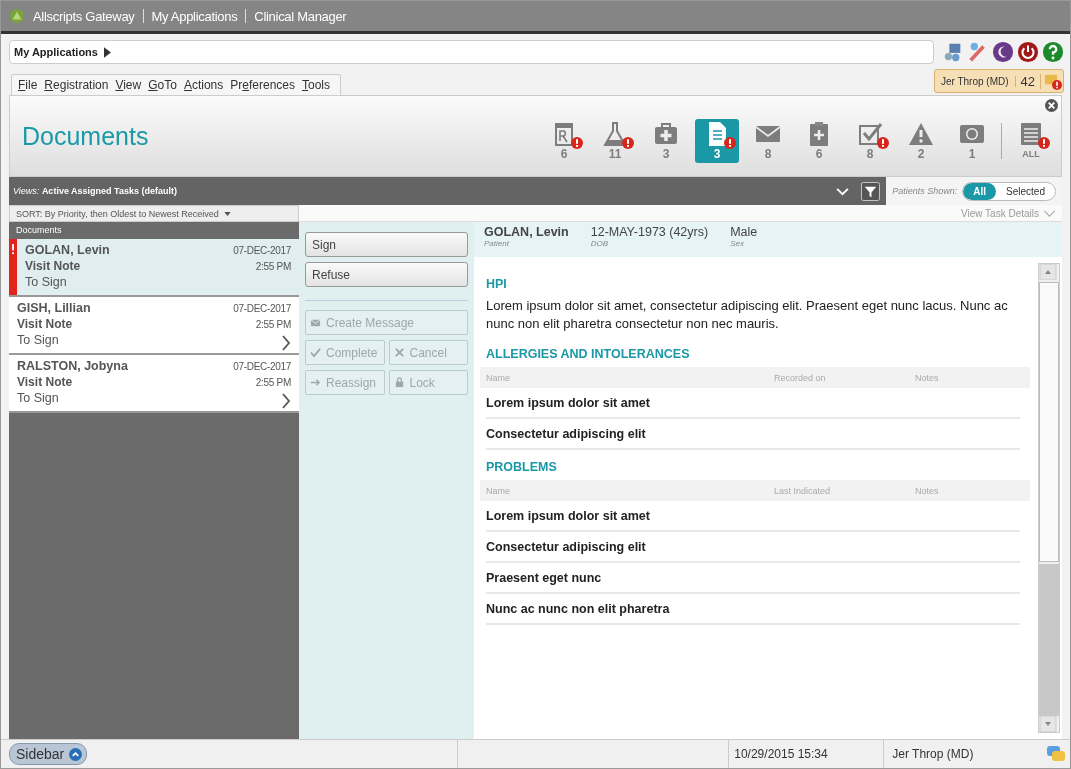 Image resolution: width=1071 pixels, height=769 pixels. What do you see at coordinates (48, 754) in the screenshot?
I see `sidebar-button: Sidebar` at bounding box center [48, 754].